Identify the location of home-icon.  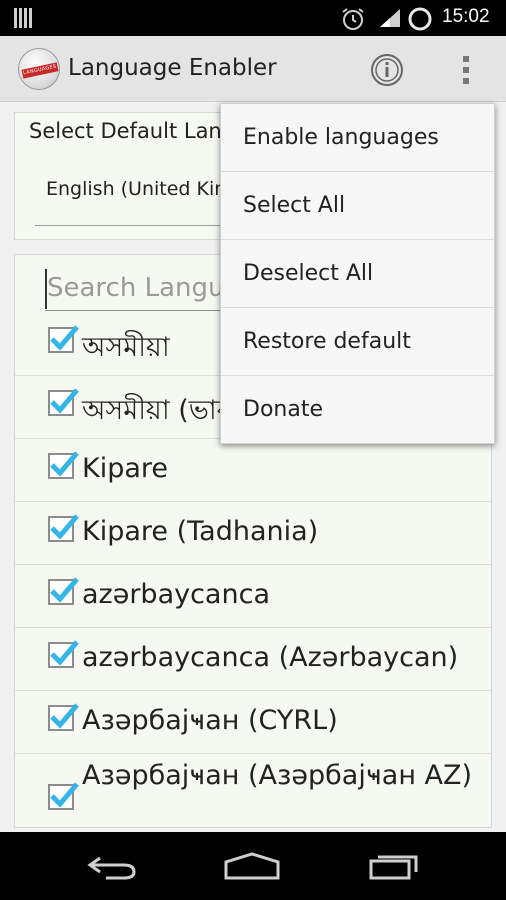
(252, 866).